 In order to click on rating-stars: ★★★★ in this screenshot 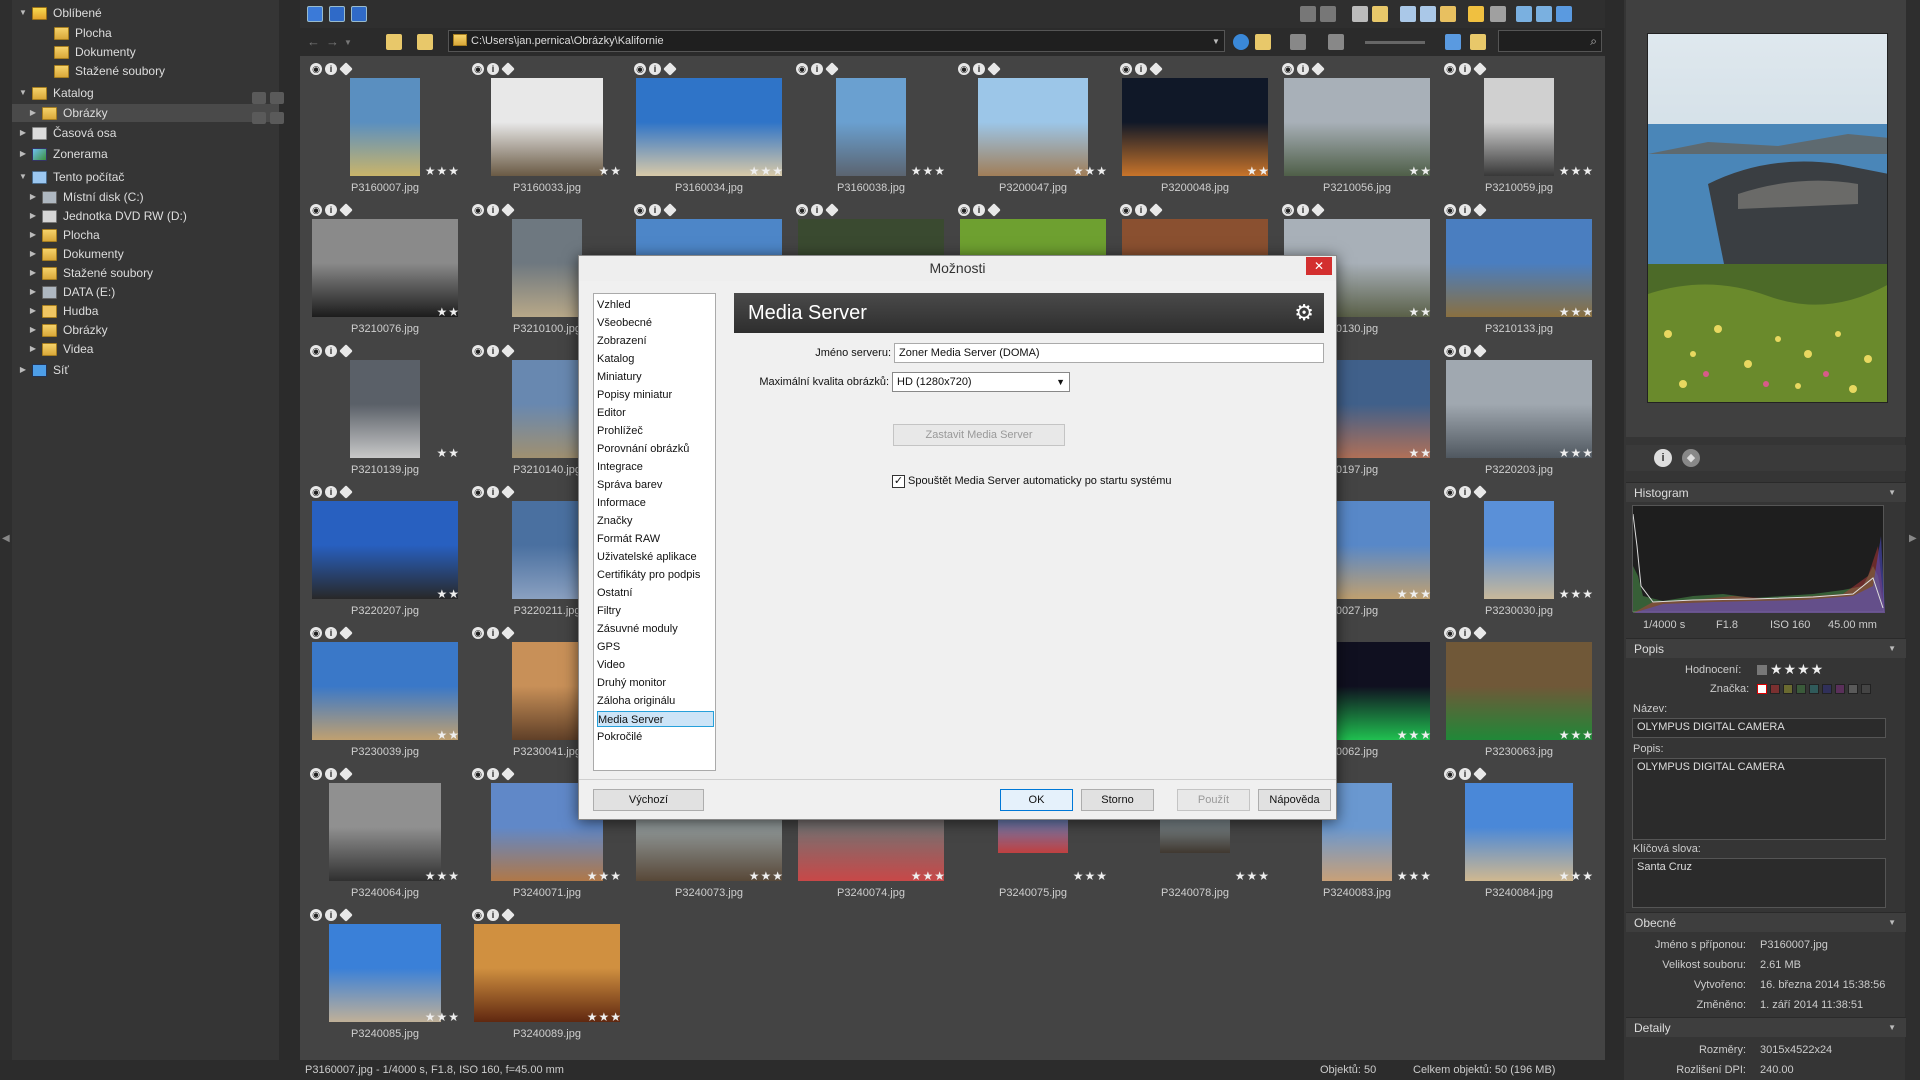, I will do `click(1797, 669)`.